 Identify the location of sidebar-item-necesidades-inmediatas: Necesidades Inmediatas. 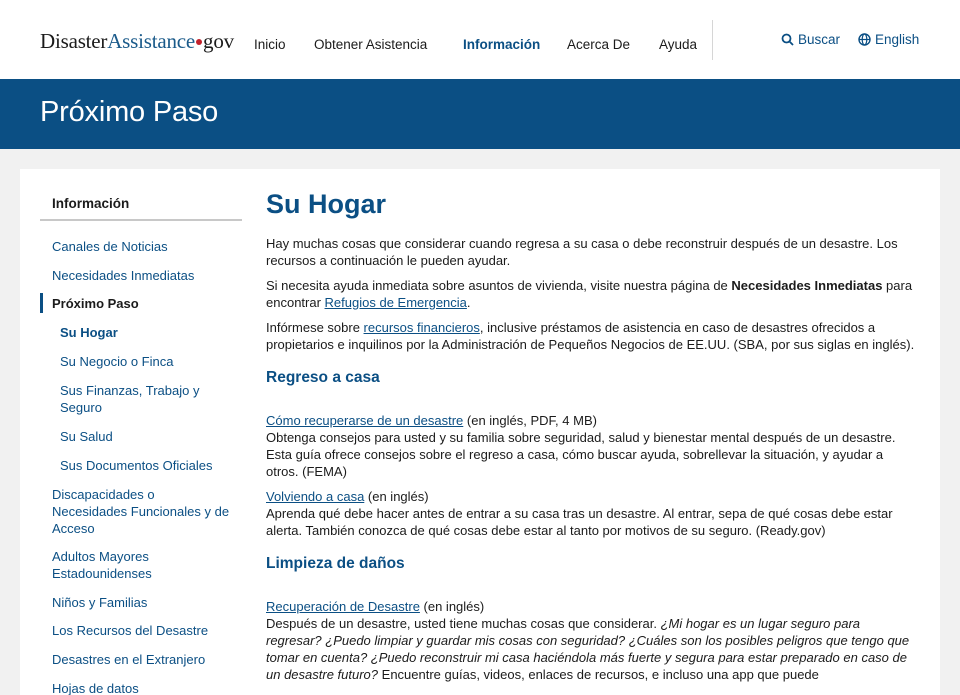
(123, 275).